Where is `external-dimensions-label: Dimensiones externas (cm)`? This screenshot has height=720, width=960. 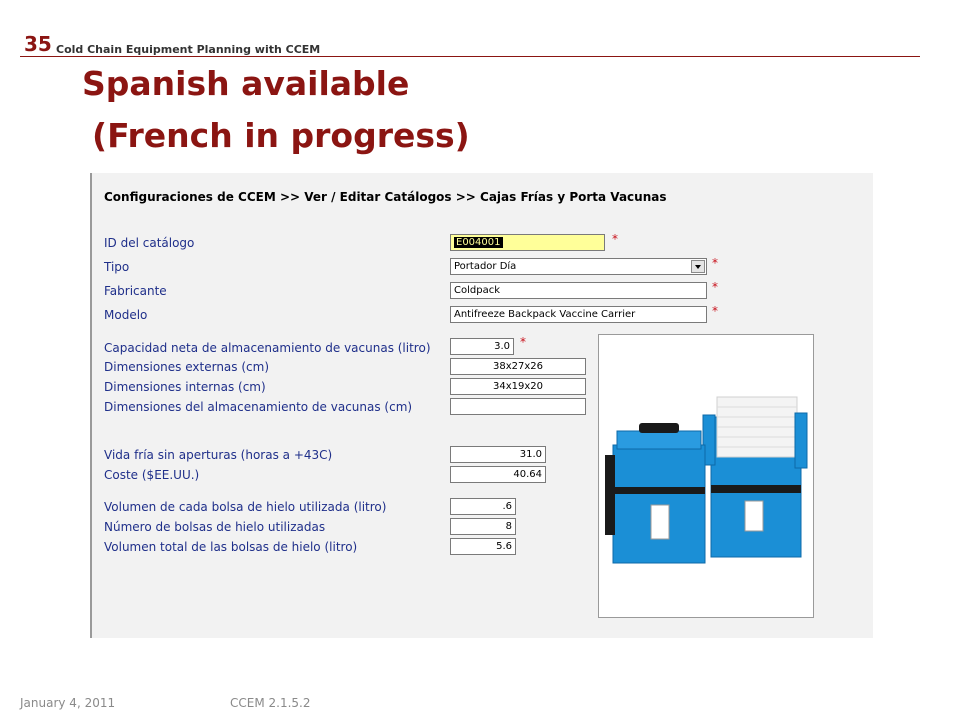
external-dimensions-label: Dimensiones externas (cm) is located at coordinates (186, 367).